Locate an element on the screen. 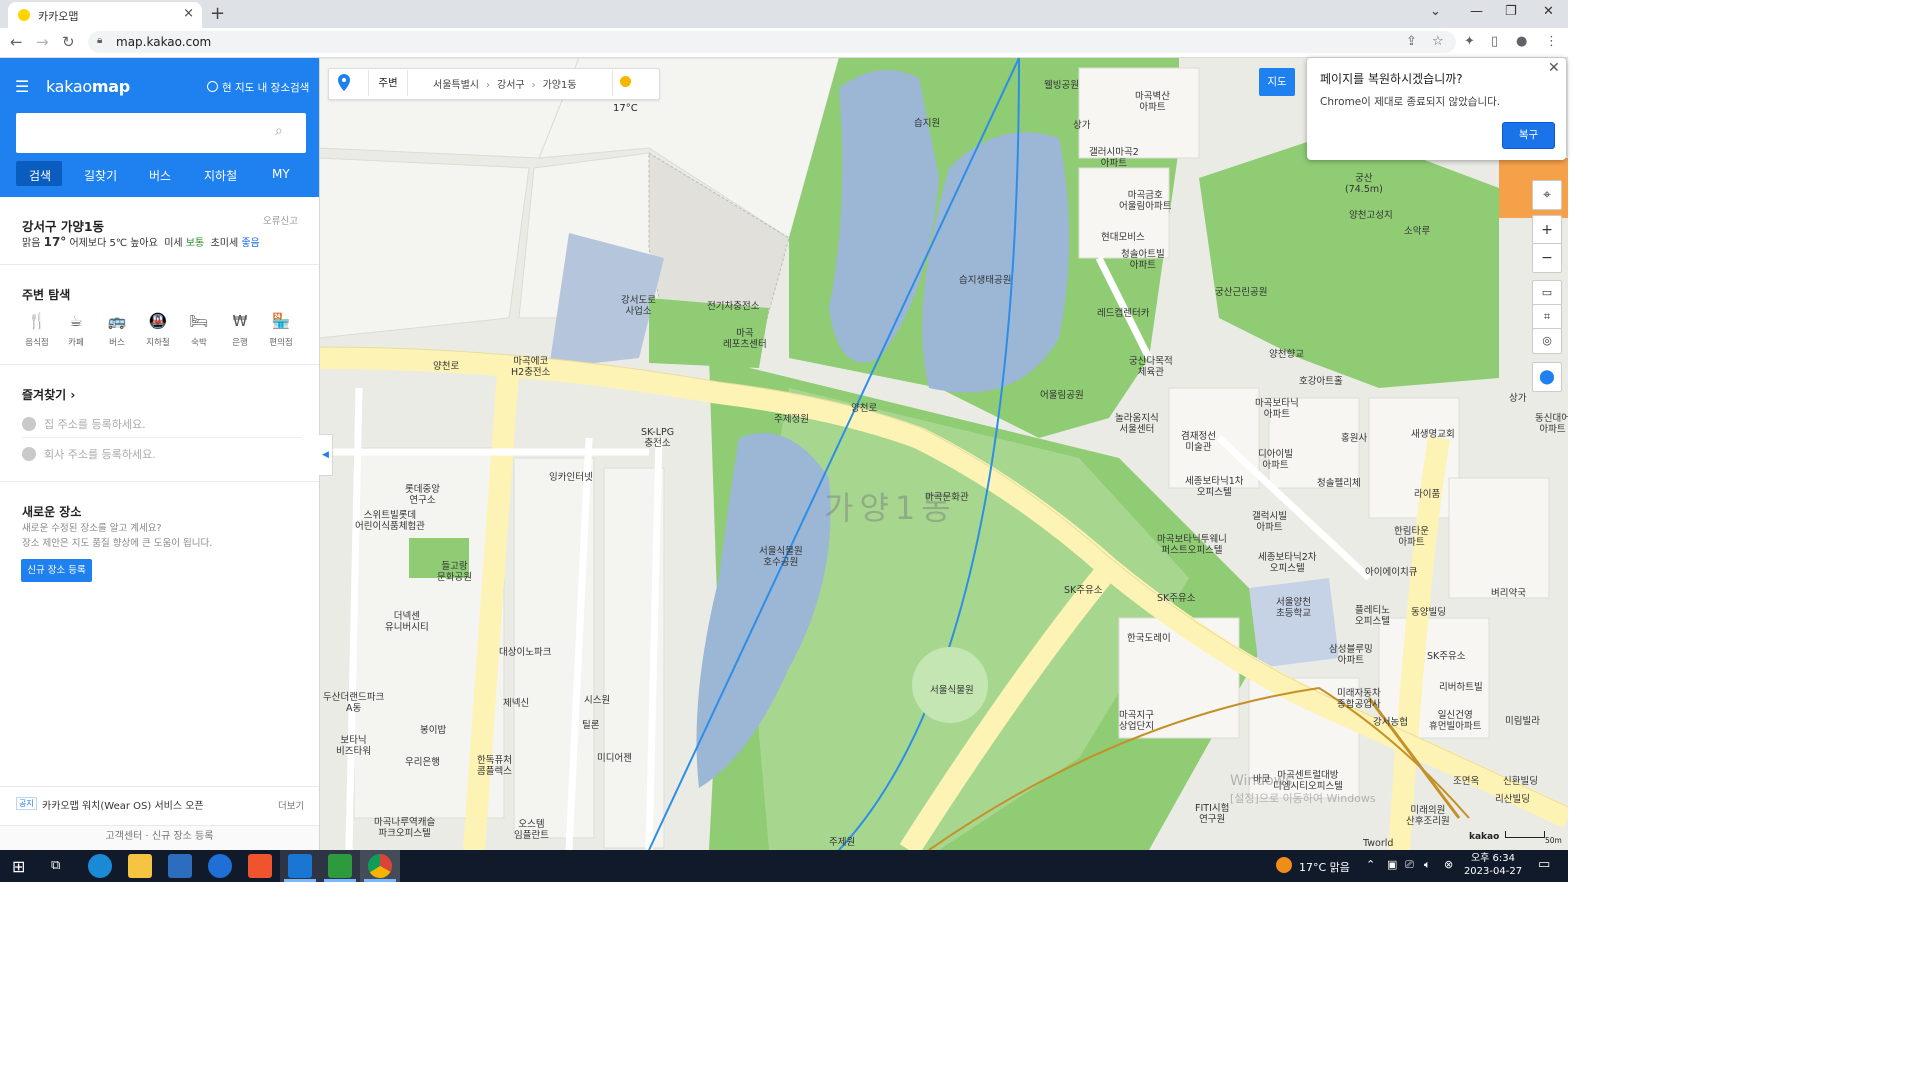 This screenshot has height=1080, width=1920. nearby-category-6: 🏪 편의점 is located at coordinates (281, 330).